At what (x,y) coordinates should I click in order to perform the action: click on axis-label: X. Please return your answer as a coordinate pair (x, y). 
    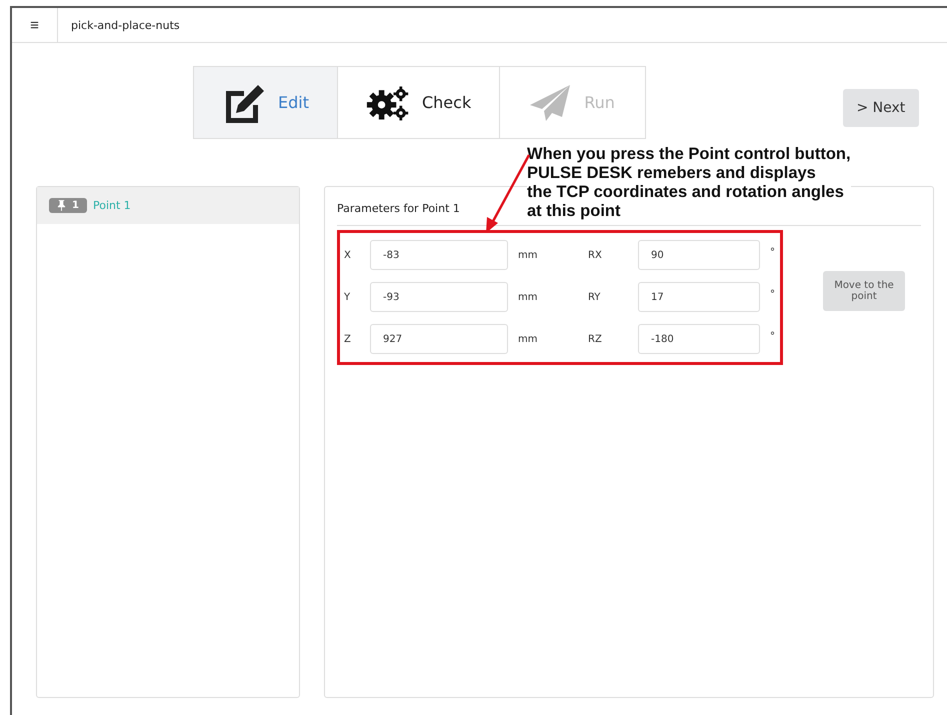
    Looking at the image, I should click on (348, 255).